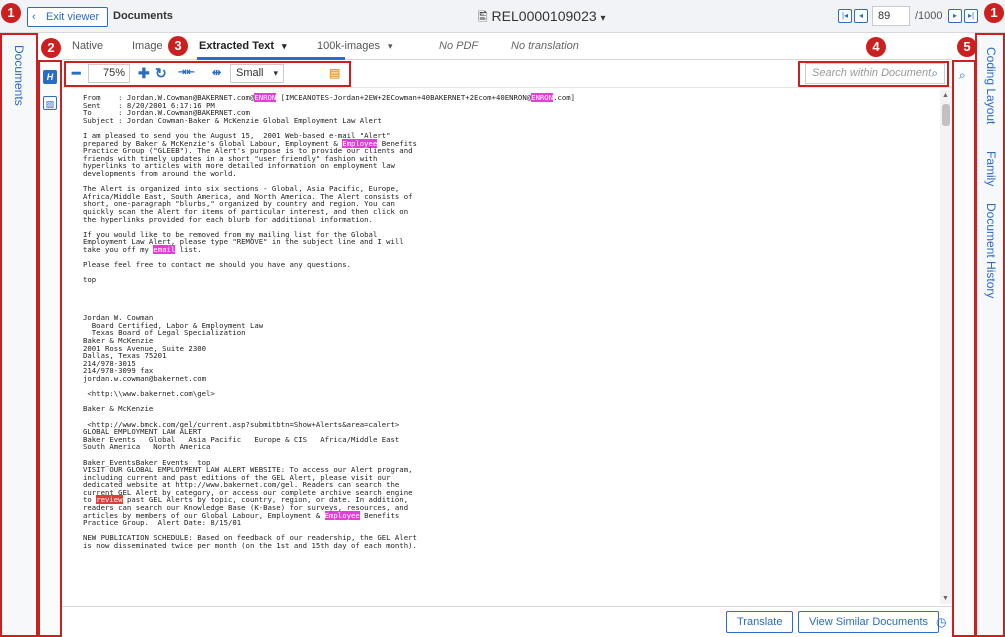  I want to click on document-line: 214/978-3099 fax, so click(118, 371).